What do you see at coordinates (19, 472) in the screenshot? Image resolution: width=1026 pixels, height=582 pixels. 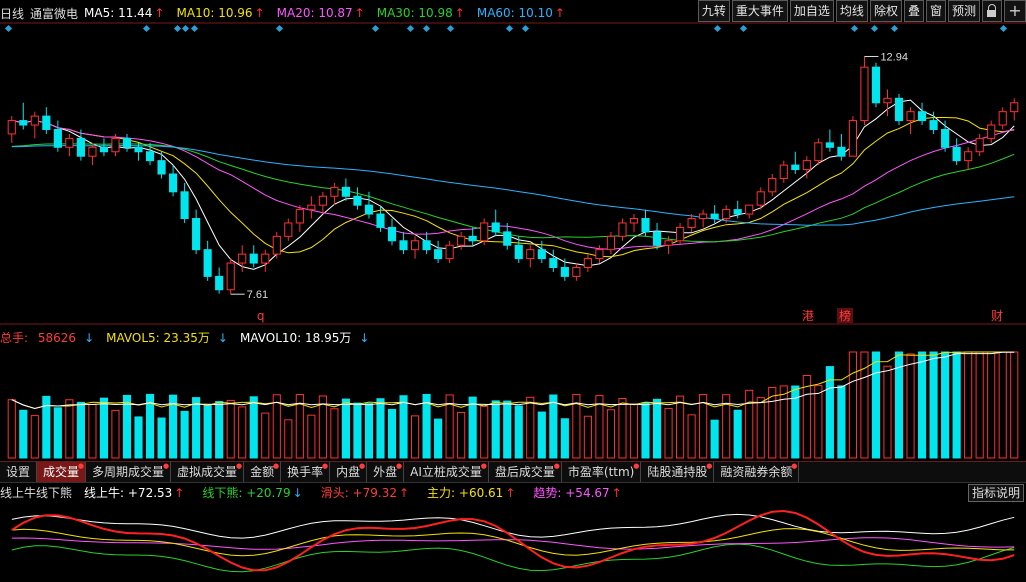 I see `tab-0: 设置` at bounding box center [19, 472].